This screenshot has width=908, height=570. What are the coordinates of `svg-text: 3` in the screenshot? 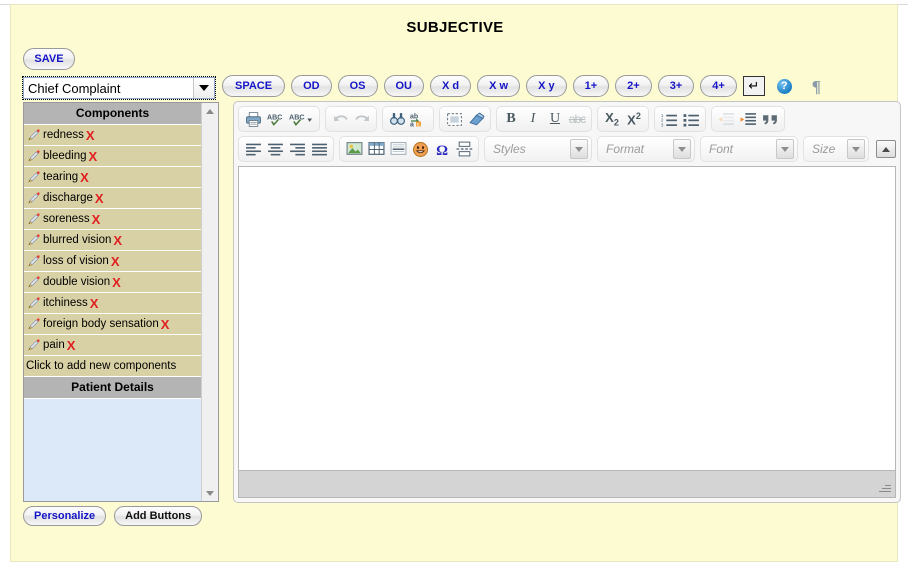 It's located at (662, 124).